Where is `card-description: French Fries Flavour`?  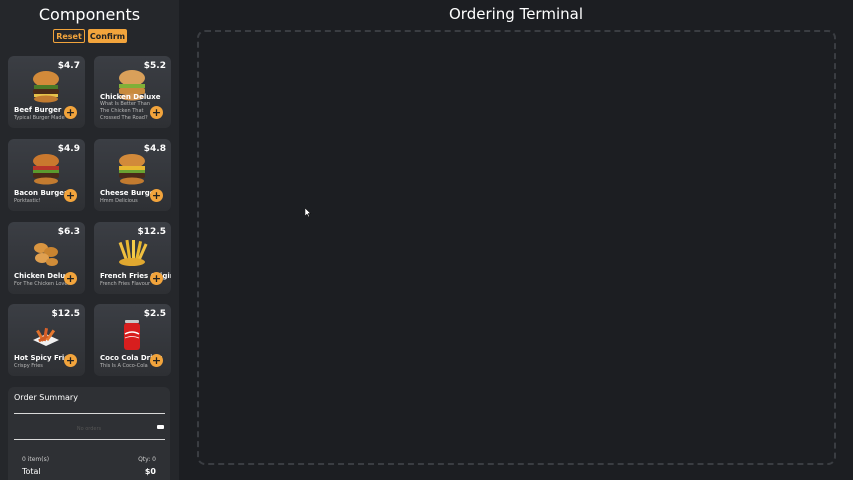
card-description: French Fries Flavour is located at coordinates (125, 284).